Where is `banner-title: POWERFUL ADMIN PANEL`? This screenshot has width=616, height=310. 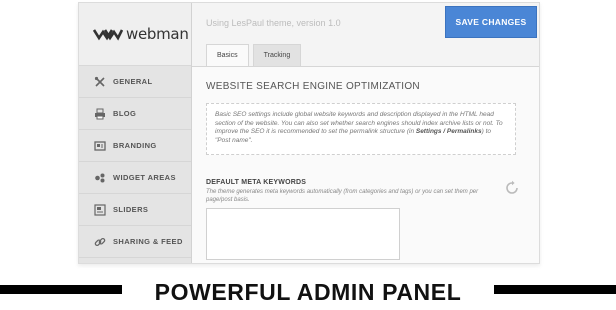 banner-title: POWERFUL ADMIN PANEL is located at coordinates (308, 292).